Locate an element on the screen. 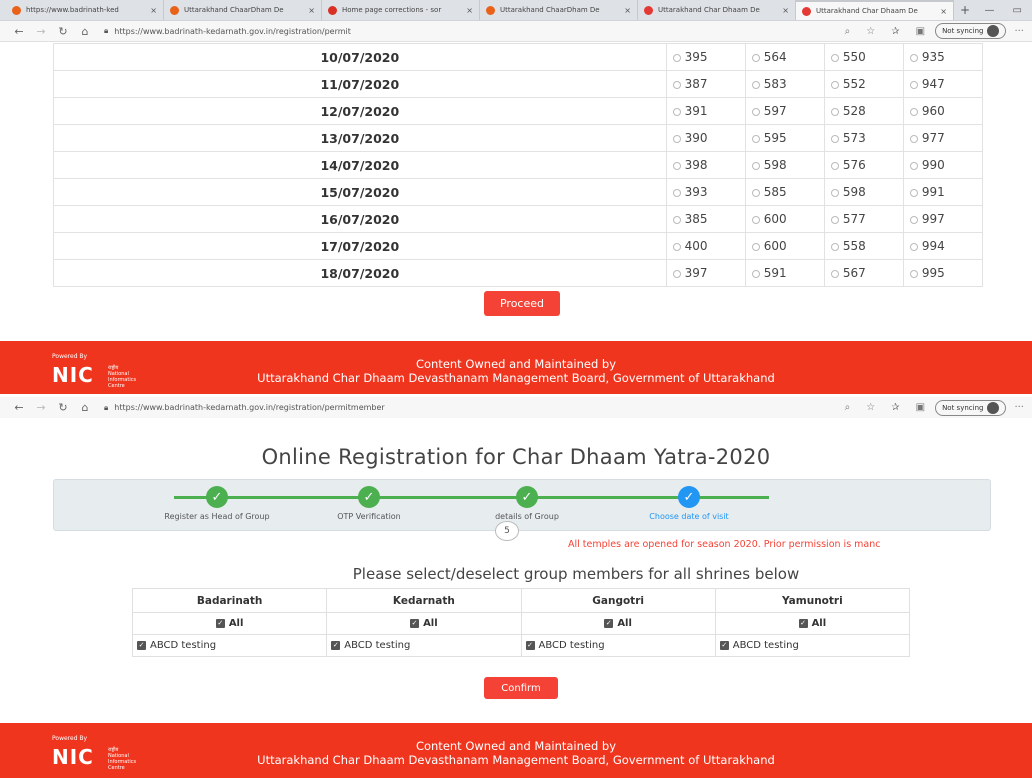 The height and width of the screenshot is (778, 1032). browser-tab: Home page corrections - sor × is located at coordinates (401, 10).